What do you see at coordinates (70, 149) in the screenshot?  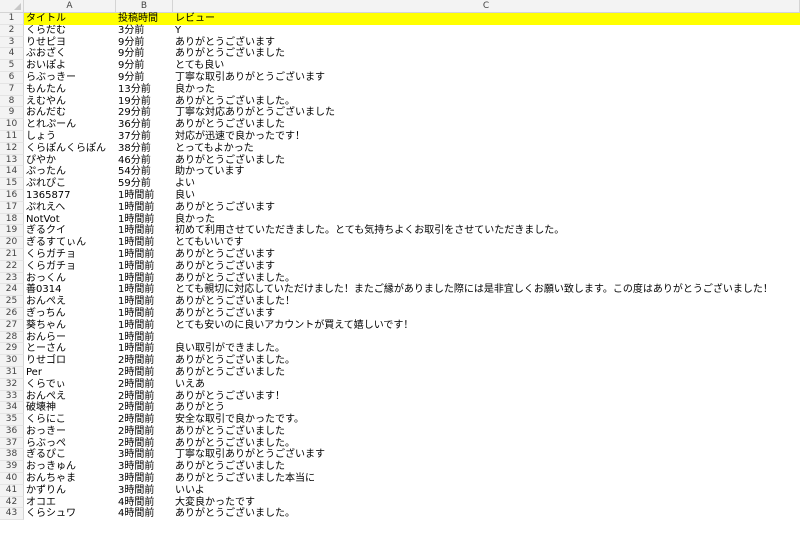 I see `title-cell: くらぽんくらぽん` at bounding box center [70, 149].